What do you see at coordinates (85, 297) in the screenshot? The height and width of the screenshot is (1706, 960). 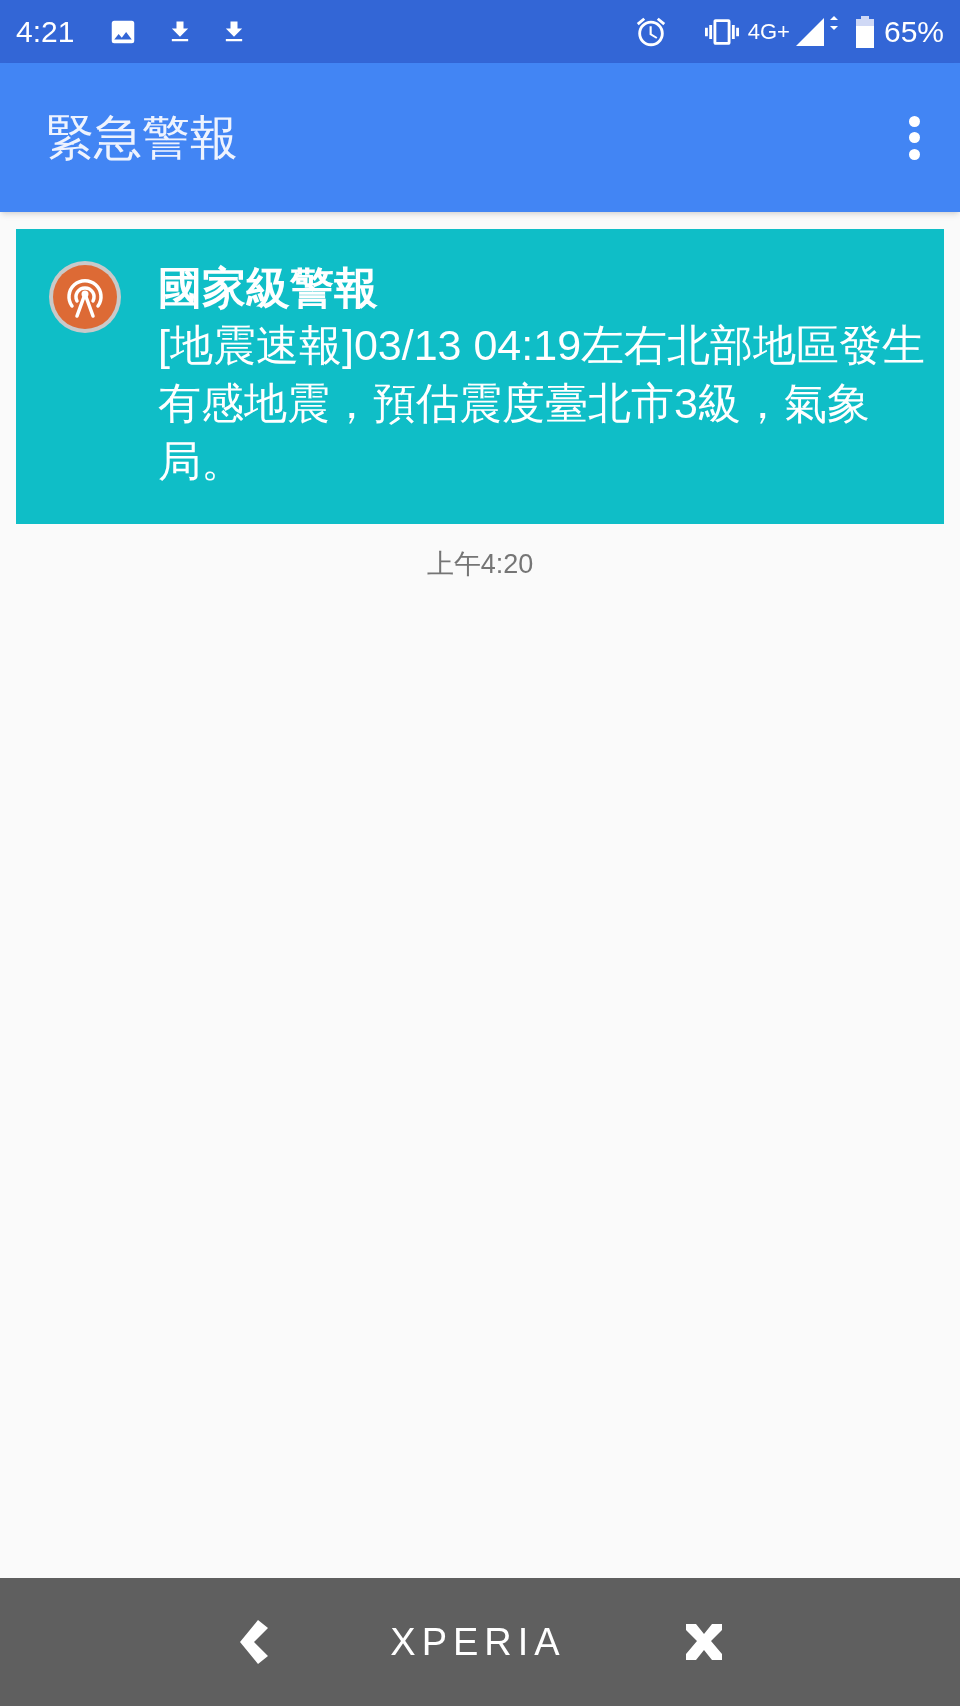 I see `broadcast-icon` at bounding box center [85, 297].